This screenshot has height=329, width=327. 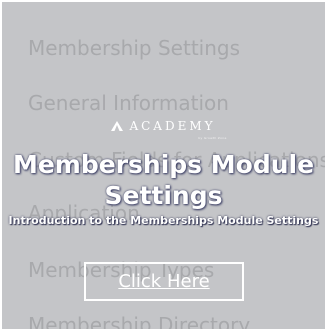 What do you see at coordinates (212, 138) in the screenshot?
I see `academy-logo-subtext: by Growth Zone` at bounding box center [212, 138].